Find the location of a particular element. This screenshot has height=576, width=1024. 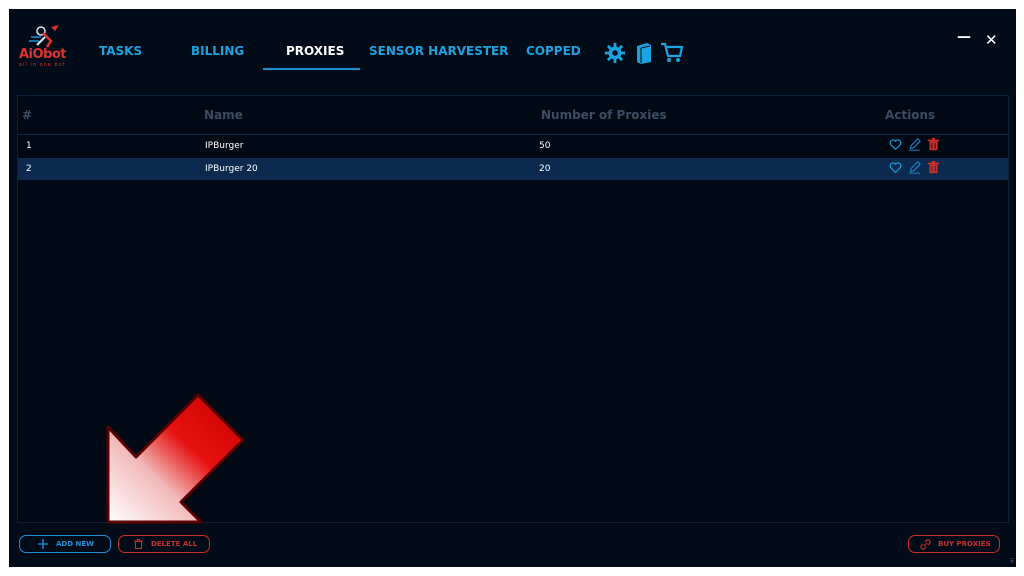

buy-proxies-button: BUY PROXIES is located at coordinates (954, 544).